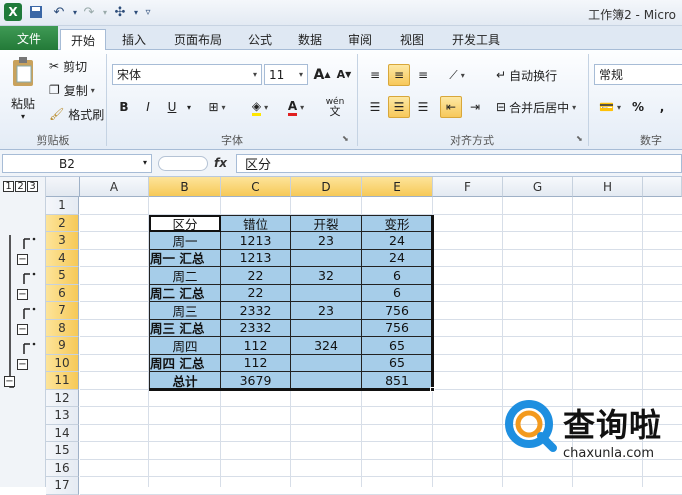  Describe the element at coordinates (423, 107) in the screenshot. I see `align-right-button: ☰` at that location.